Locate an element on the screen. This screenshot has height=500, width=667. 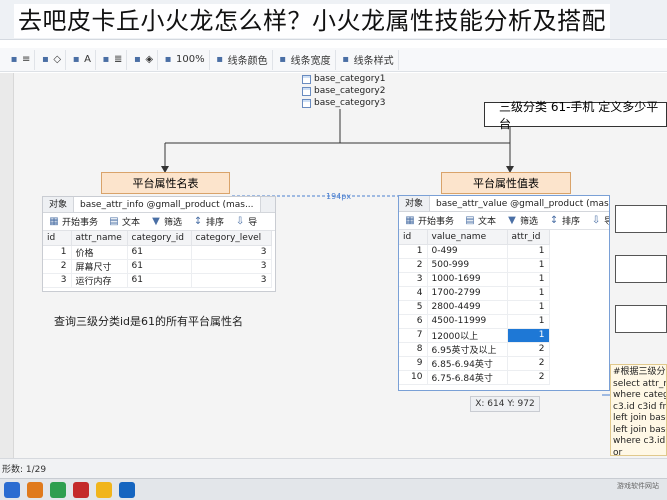
table-row: 2 500-999 1 is located at coordinates (474, 265).